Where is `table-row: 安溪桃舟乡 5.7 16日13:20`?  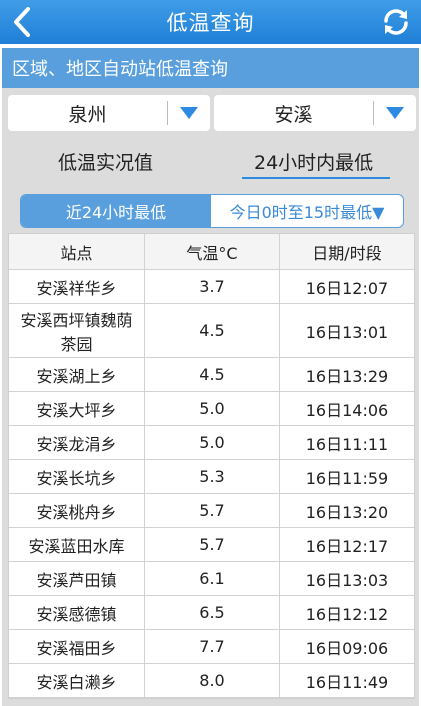 table-row: 安溪桃舟乡 5.7 16日13:20 is located at coordinates (211, 511).